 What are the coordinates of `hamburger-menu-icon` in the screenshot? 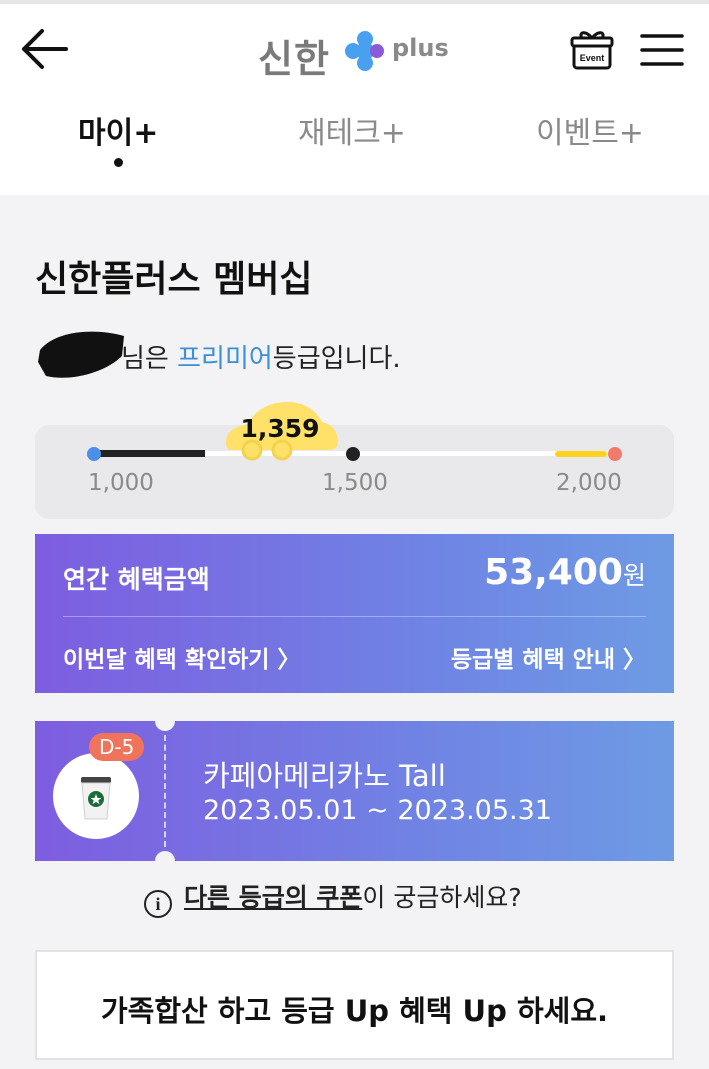 It's located at (662, 50).